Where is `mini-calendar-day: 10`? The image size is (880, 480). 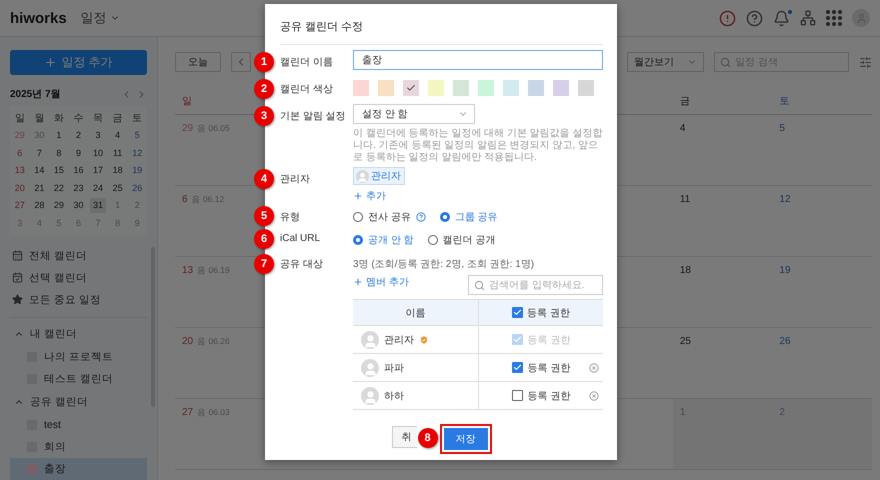 mini-calendar-day: 10 is located at coordinates (98, 153).